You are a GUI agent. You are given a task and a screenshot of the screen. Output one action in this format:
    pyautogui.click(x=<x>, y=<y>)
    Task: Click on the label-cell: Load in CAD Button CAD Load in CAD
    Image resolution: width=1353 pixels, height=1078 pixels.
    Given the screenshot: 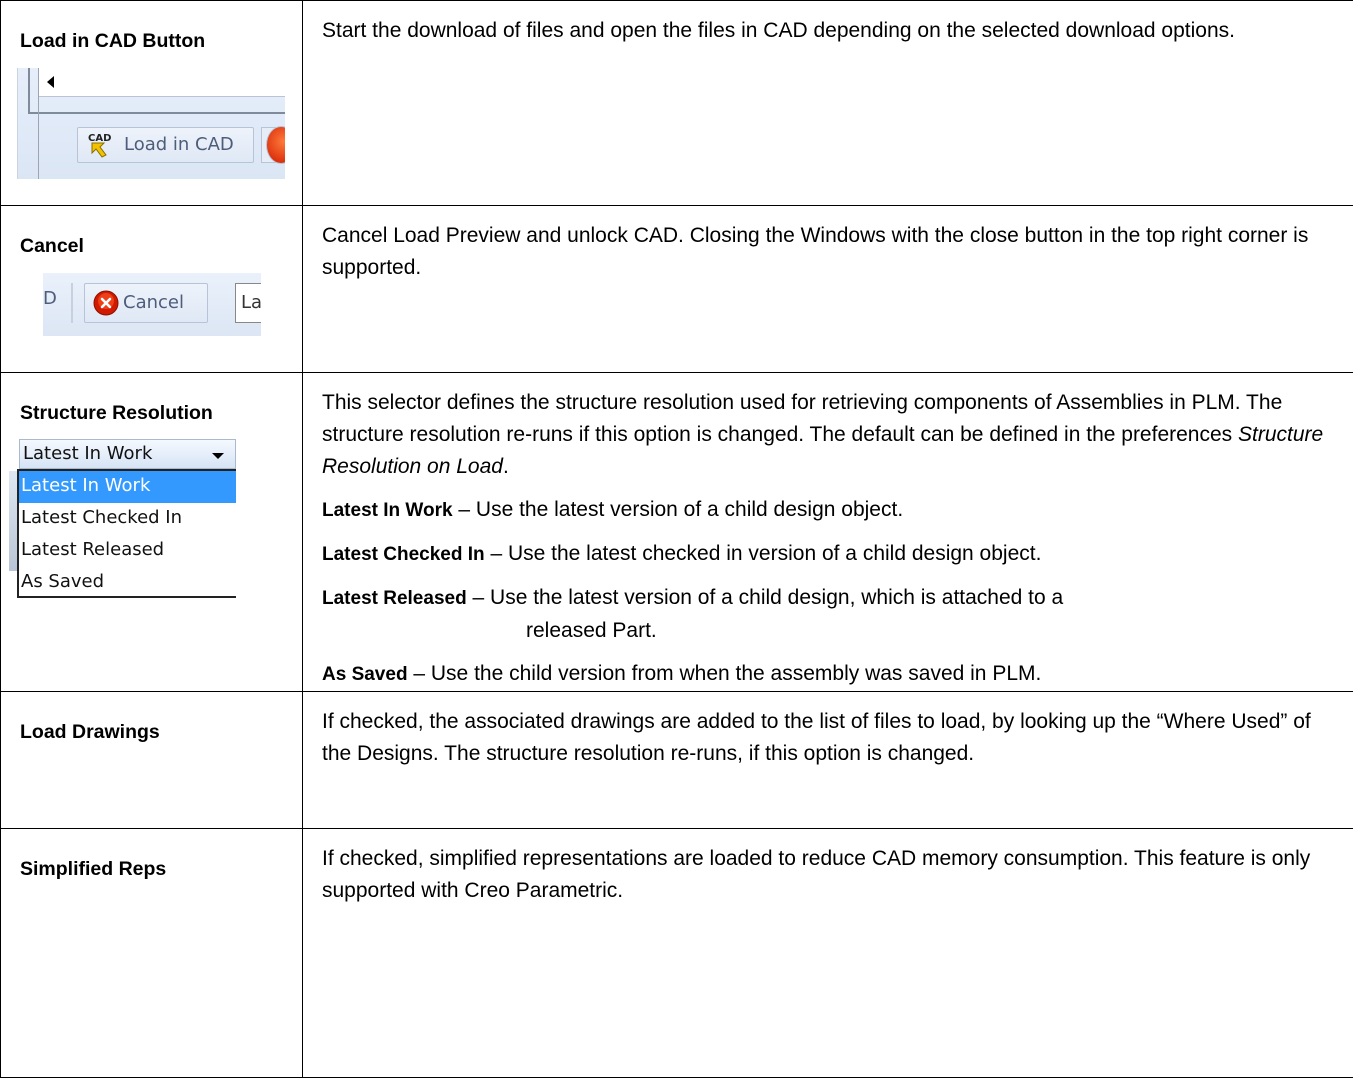 What is the action you would take?
    pyautogui.click(x=152, y=103)
    